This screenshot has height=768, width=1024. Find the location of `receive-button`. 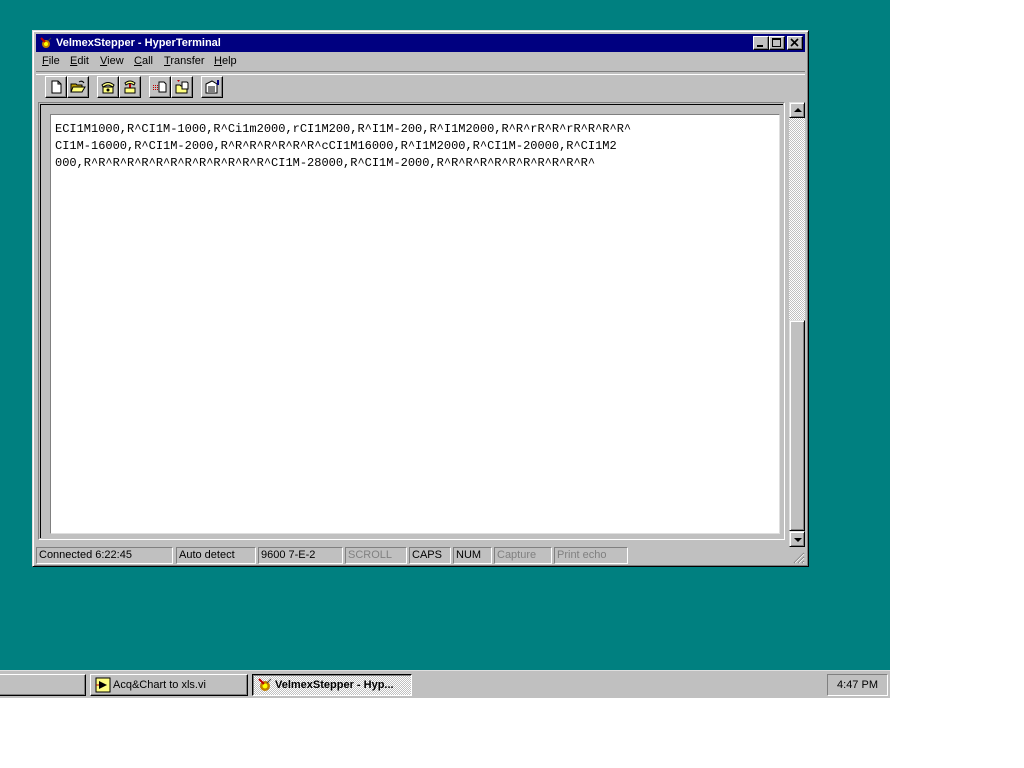

receive-button is located at coordinates (182, 87).